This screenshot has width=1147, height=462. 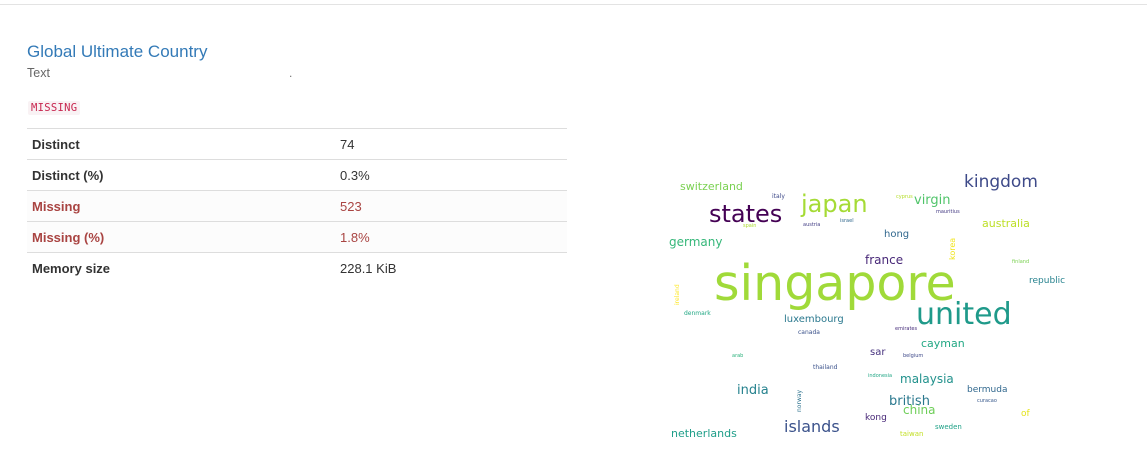 I want to click on stat-row-distinct: Distinct 74, so click(x=297, y=144).